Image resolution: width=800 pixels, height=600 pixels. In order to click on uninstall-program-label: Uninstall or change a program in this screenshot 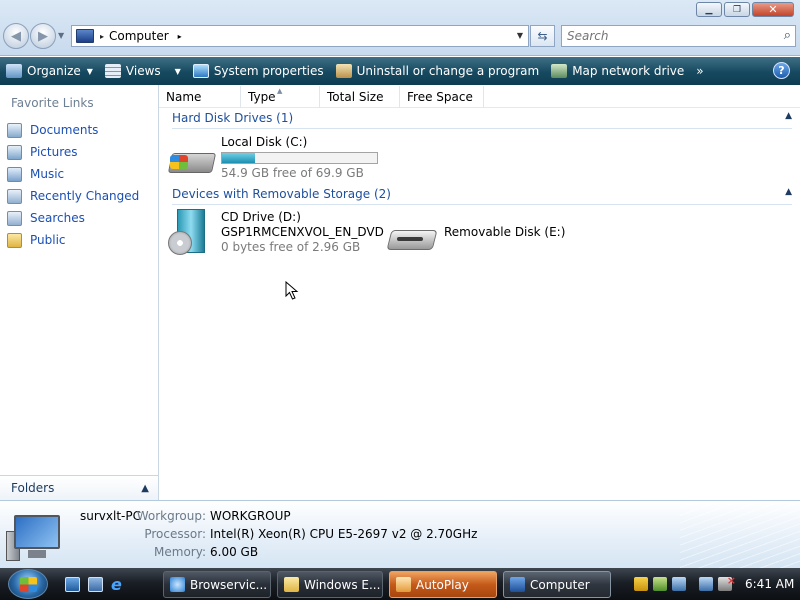, I will do `click(448, 71)`.